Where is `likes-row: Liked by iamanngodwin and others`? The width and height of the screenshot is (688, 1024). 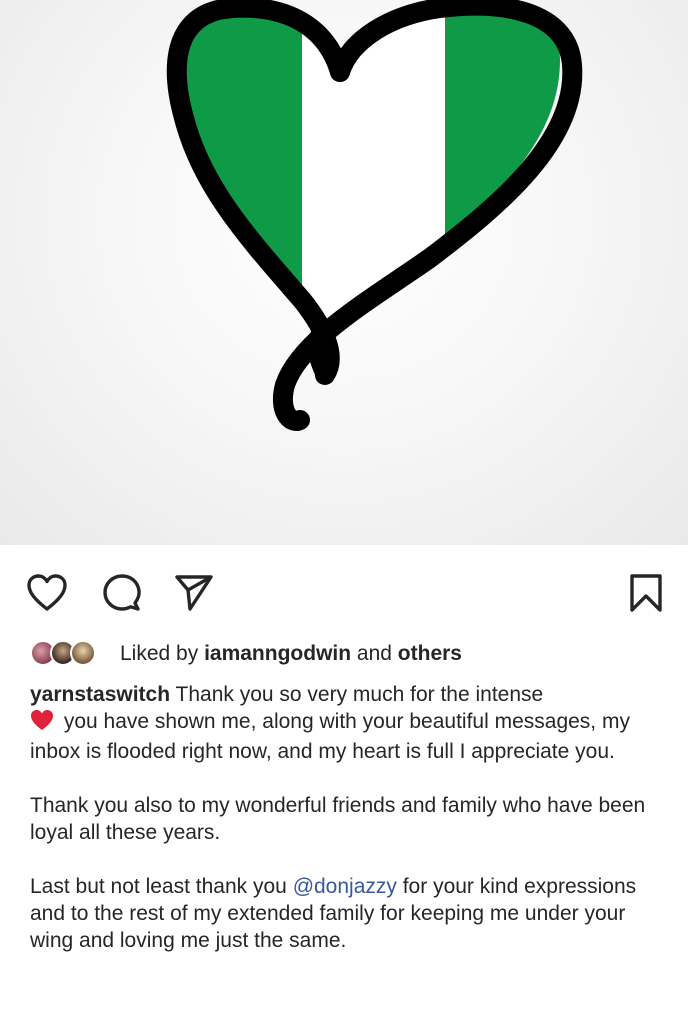 likes-row: Liked by iamanngodwin and others is located at coordinates (246, 654).